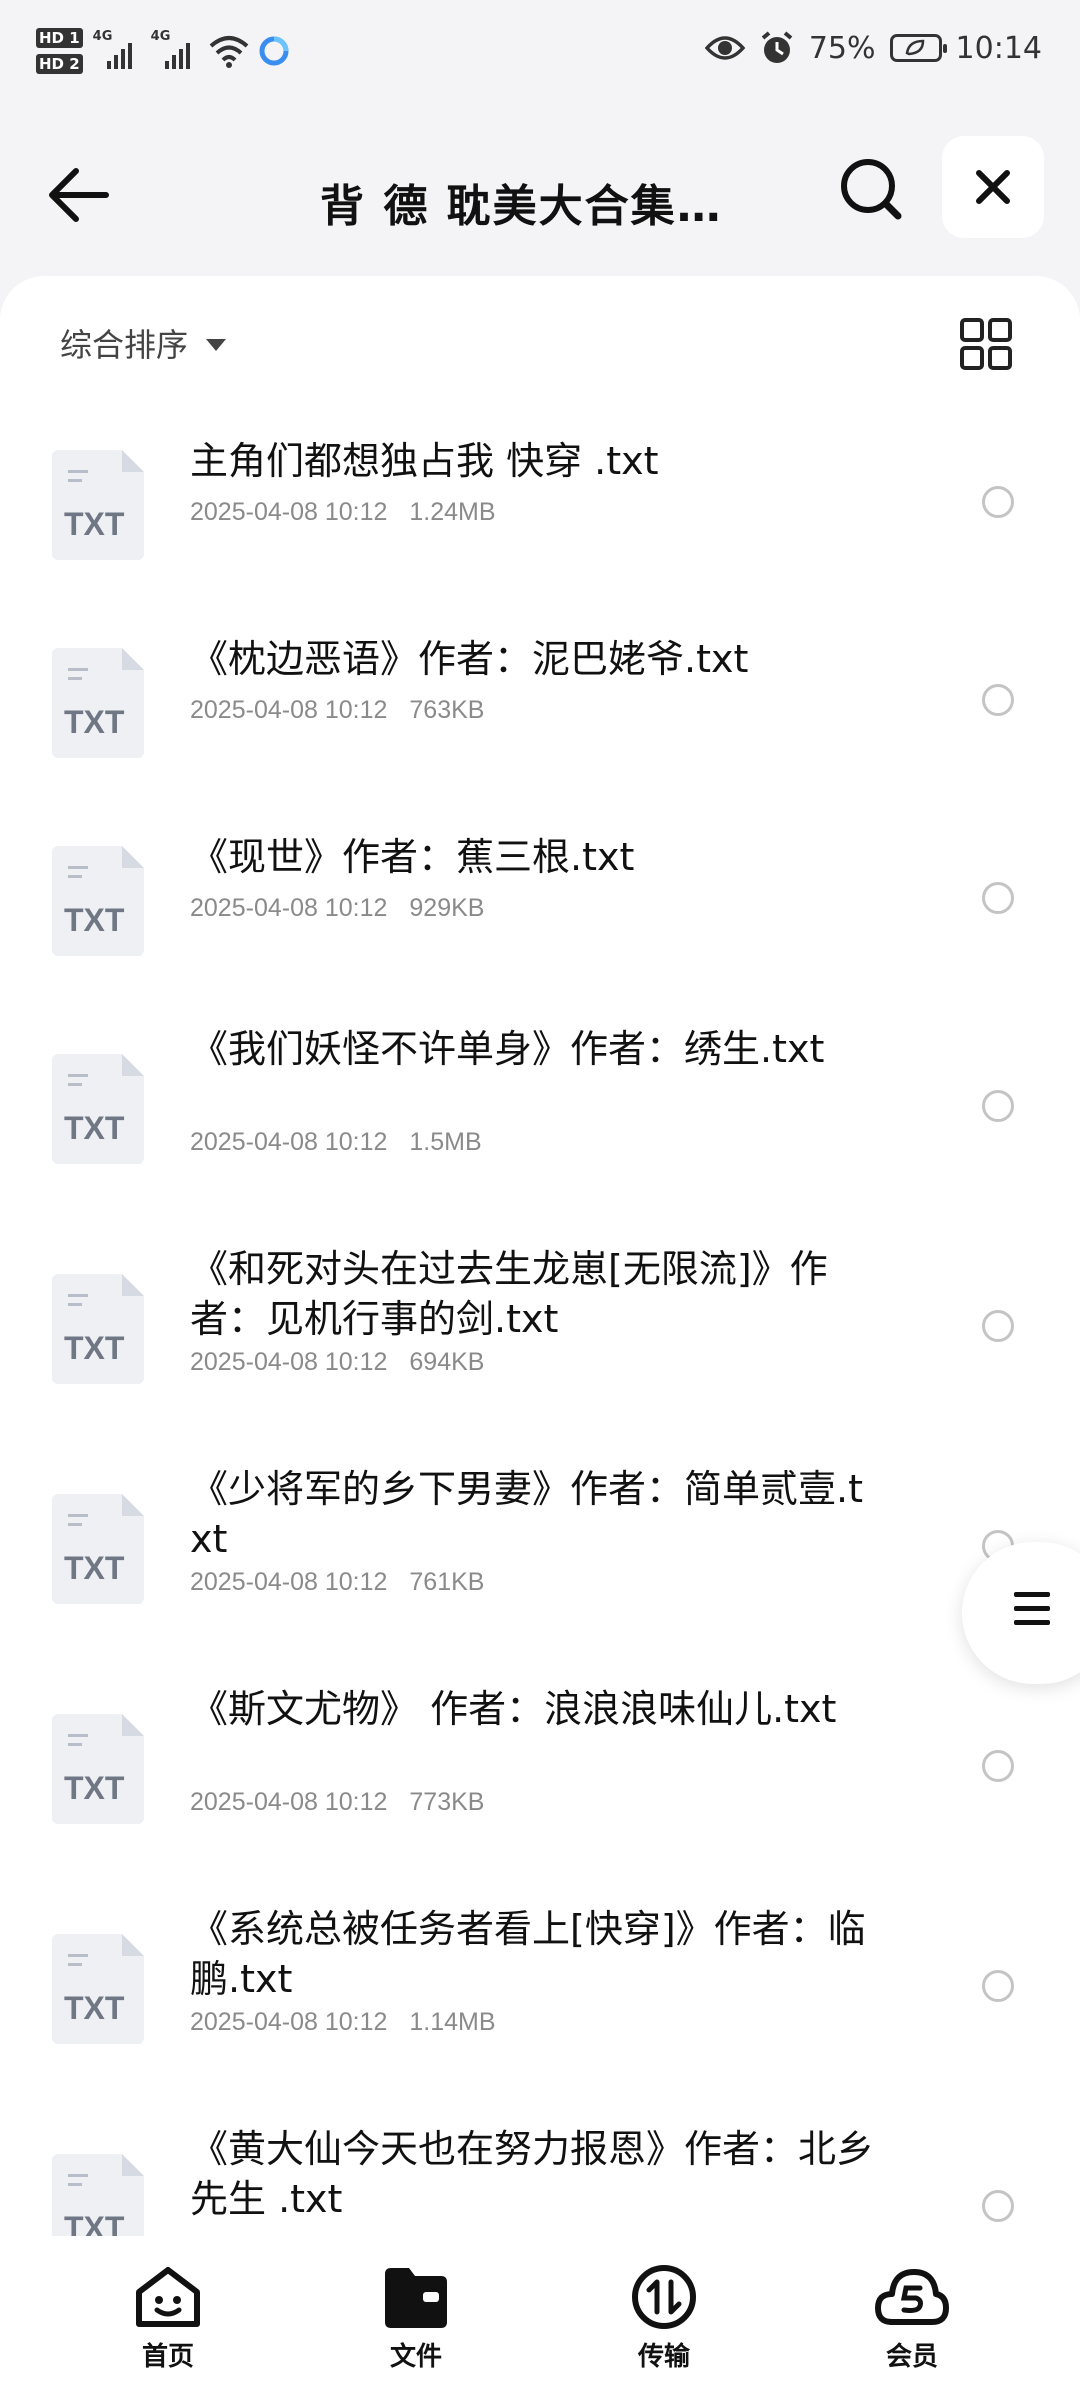 This screenshot has width=1080, height=2400. I want to click on file-meta: 2025-04-08 10:12 694KB, so click(337, 1362).